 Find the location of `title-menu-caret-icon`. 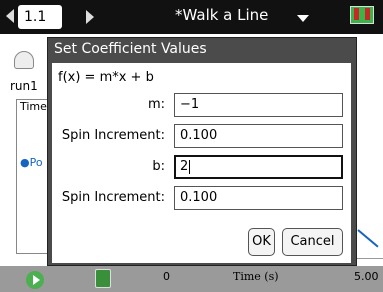

title-menu-caret-icon is located at coordinates (303, 18).